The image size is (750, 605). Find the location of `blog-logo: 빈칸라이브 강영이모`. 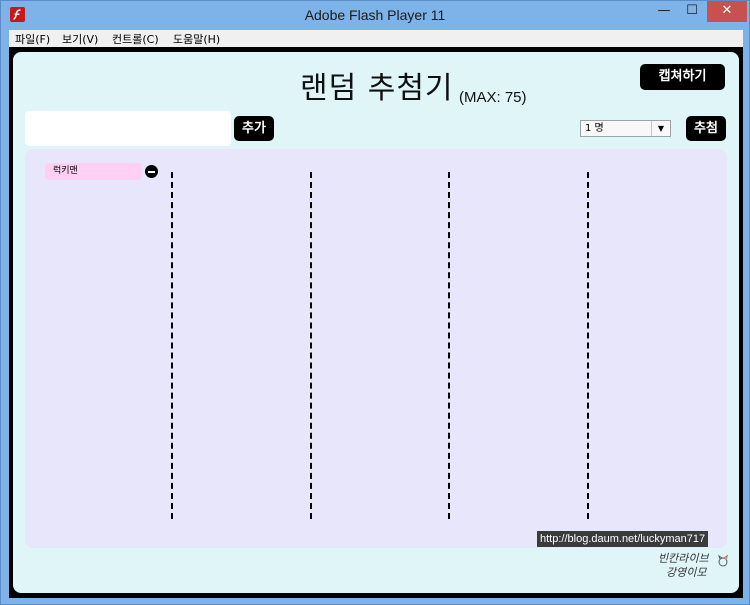

blog-logo: 빈칸라이브 강영이모 is located at coordinates (694, 570).